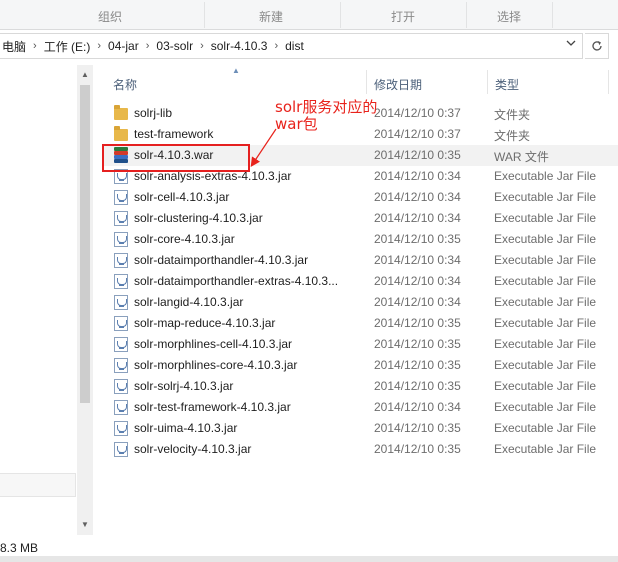  What do you see at coordinates (608, 82) in the screenshot?
I see `column-divider` at bounding box center [608, 82].